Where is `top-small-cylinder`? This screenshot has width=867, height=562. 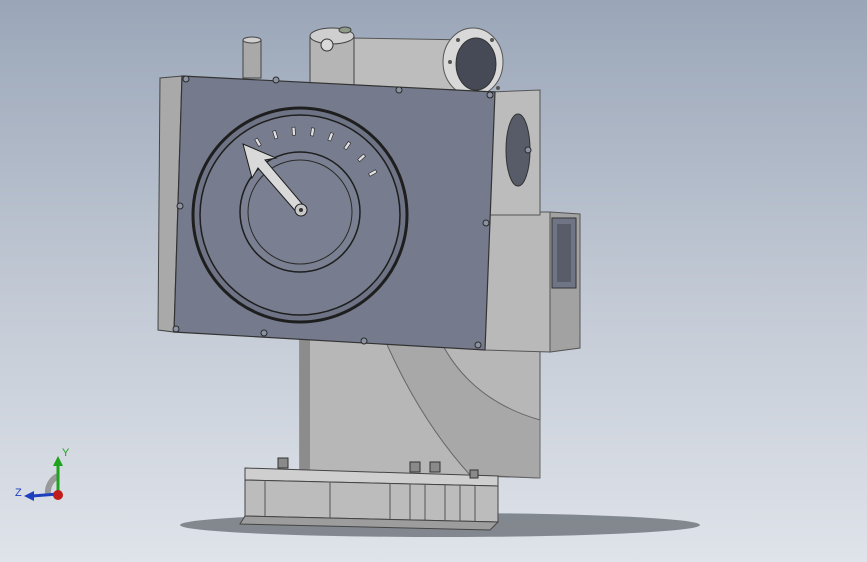 top-small-cylinder is located at coordinates (252, 57).